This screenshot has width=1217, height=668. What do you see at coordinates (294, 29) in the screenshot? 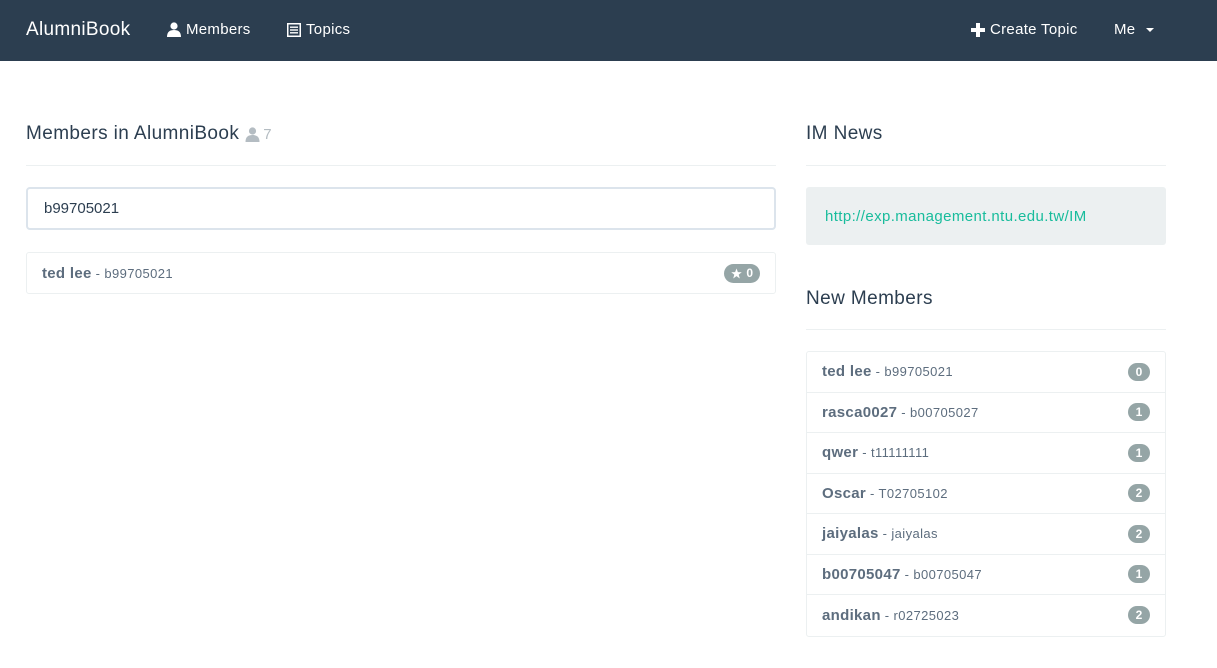
I see `list-alt-icon` at bounding box center [294, 29].